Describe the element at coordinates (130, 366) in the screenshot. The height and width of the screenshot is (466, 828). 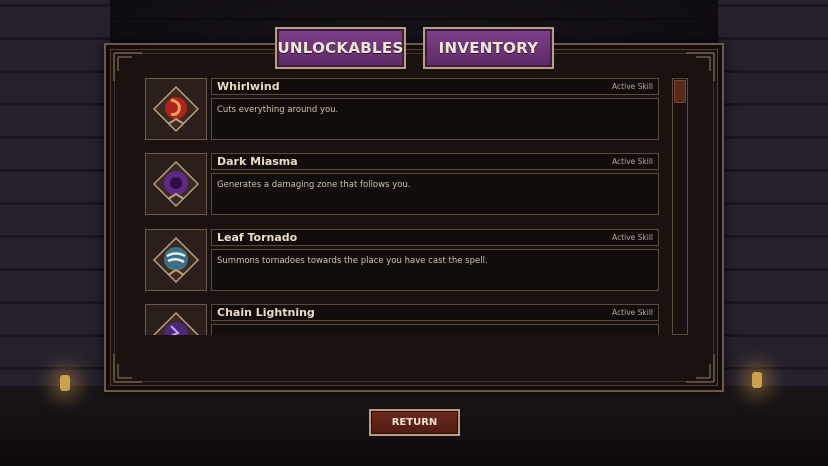
I see `corner-ornament-bottom-left` at that location.